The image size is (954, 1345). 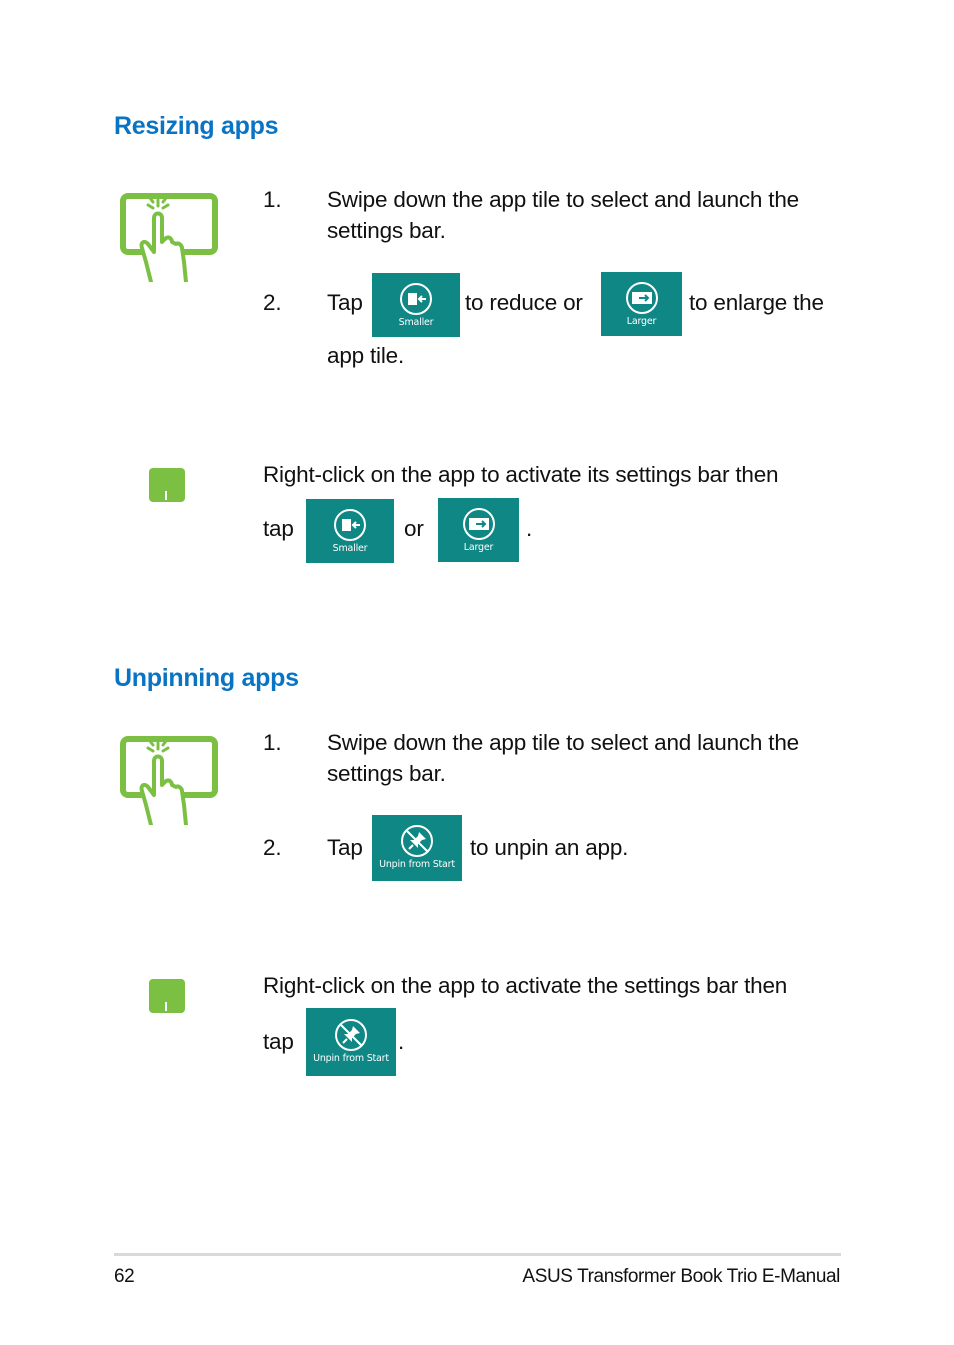 I want to click on manual-title: ASUS Transformer Book Trio E-Manual, so click(x=681, y=1276).